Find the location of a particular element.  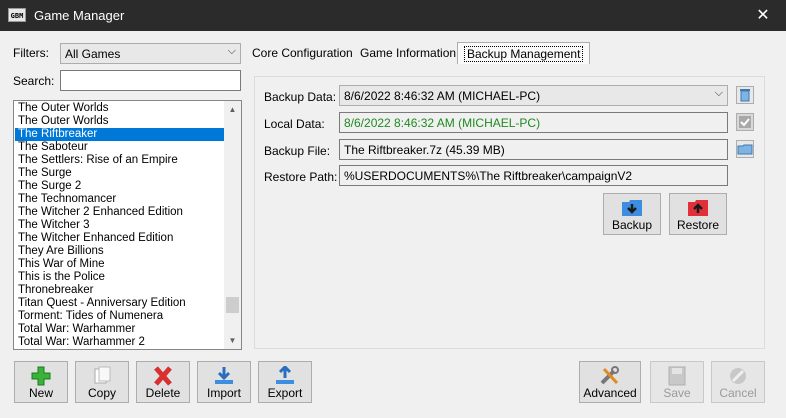

cancel-button: Cancel is located at coordinates (738, 382).